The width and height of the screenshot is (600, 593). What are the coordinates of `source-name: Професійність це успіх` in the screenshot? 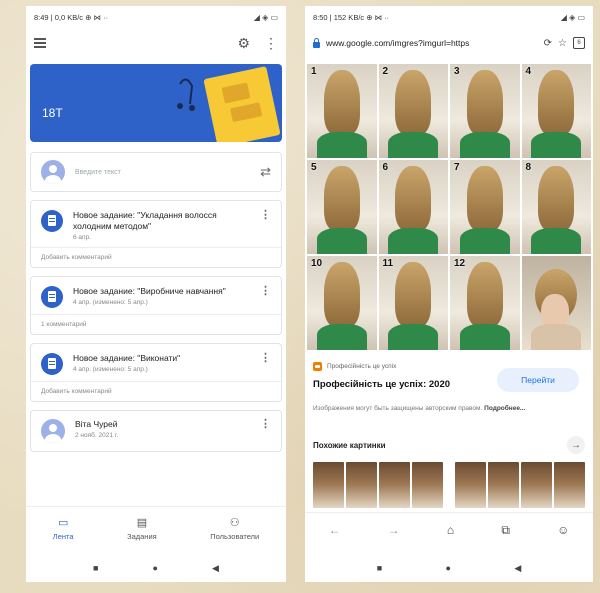 It's located at (362, 366).